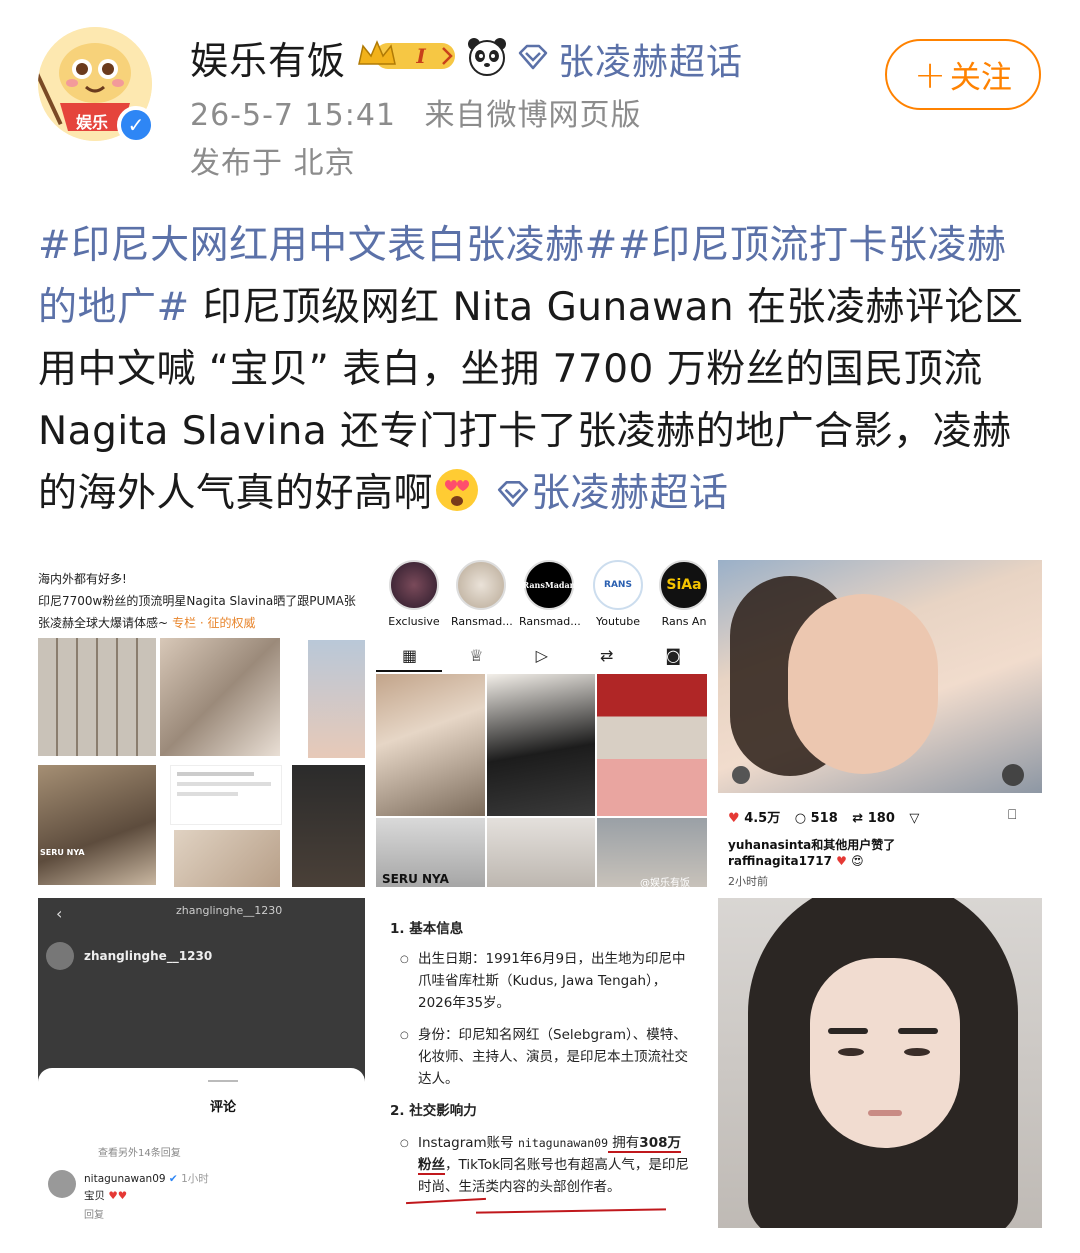 This screenshot has width=1080, height=1253. I want to click on plus-icon: +, so click(930, 74).